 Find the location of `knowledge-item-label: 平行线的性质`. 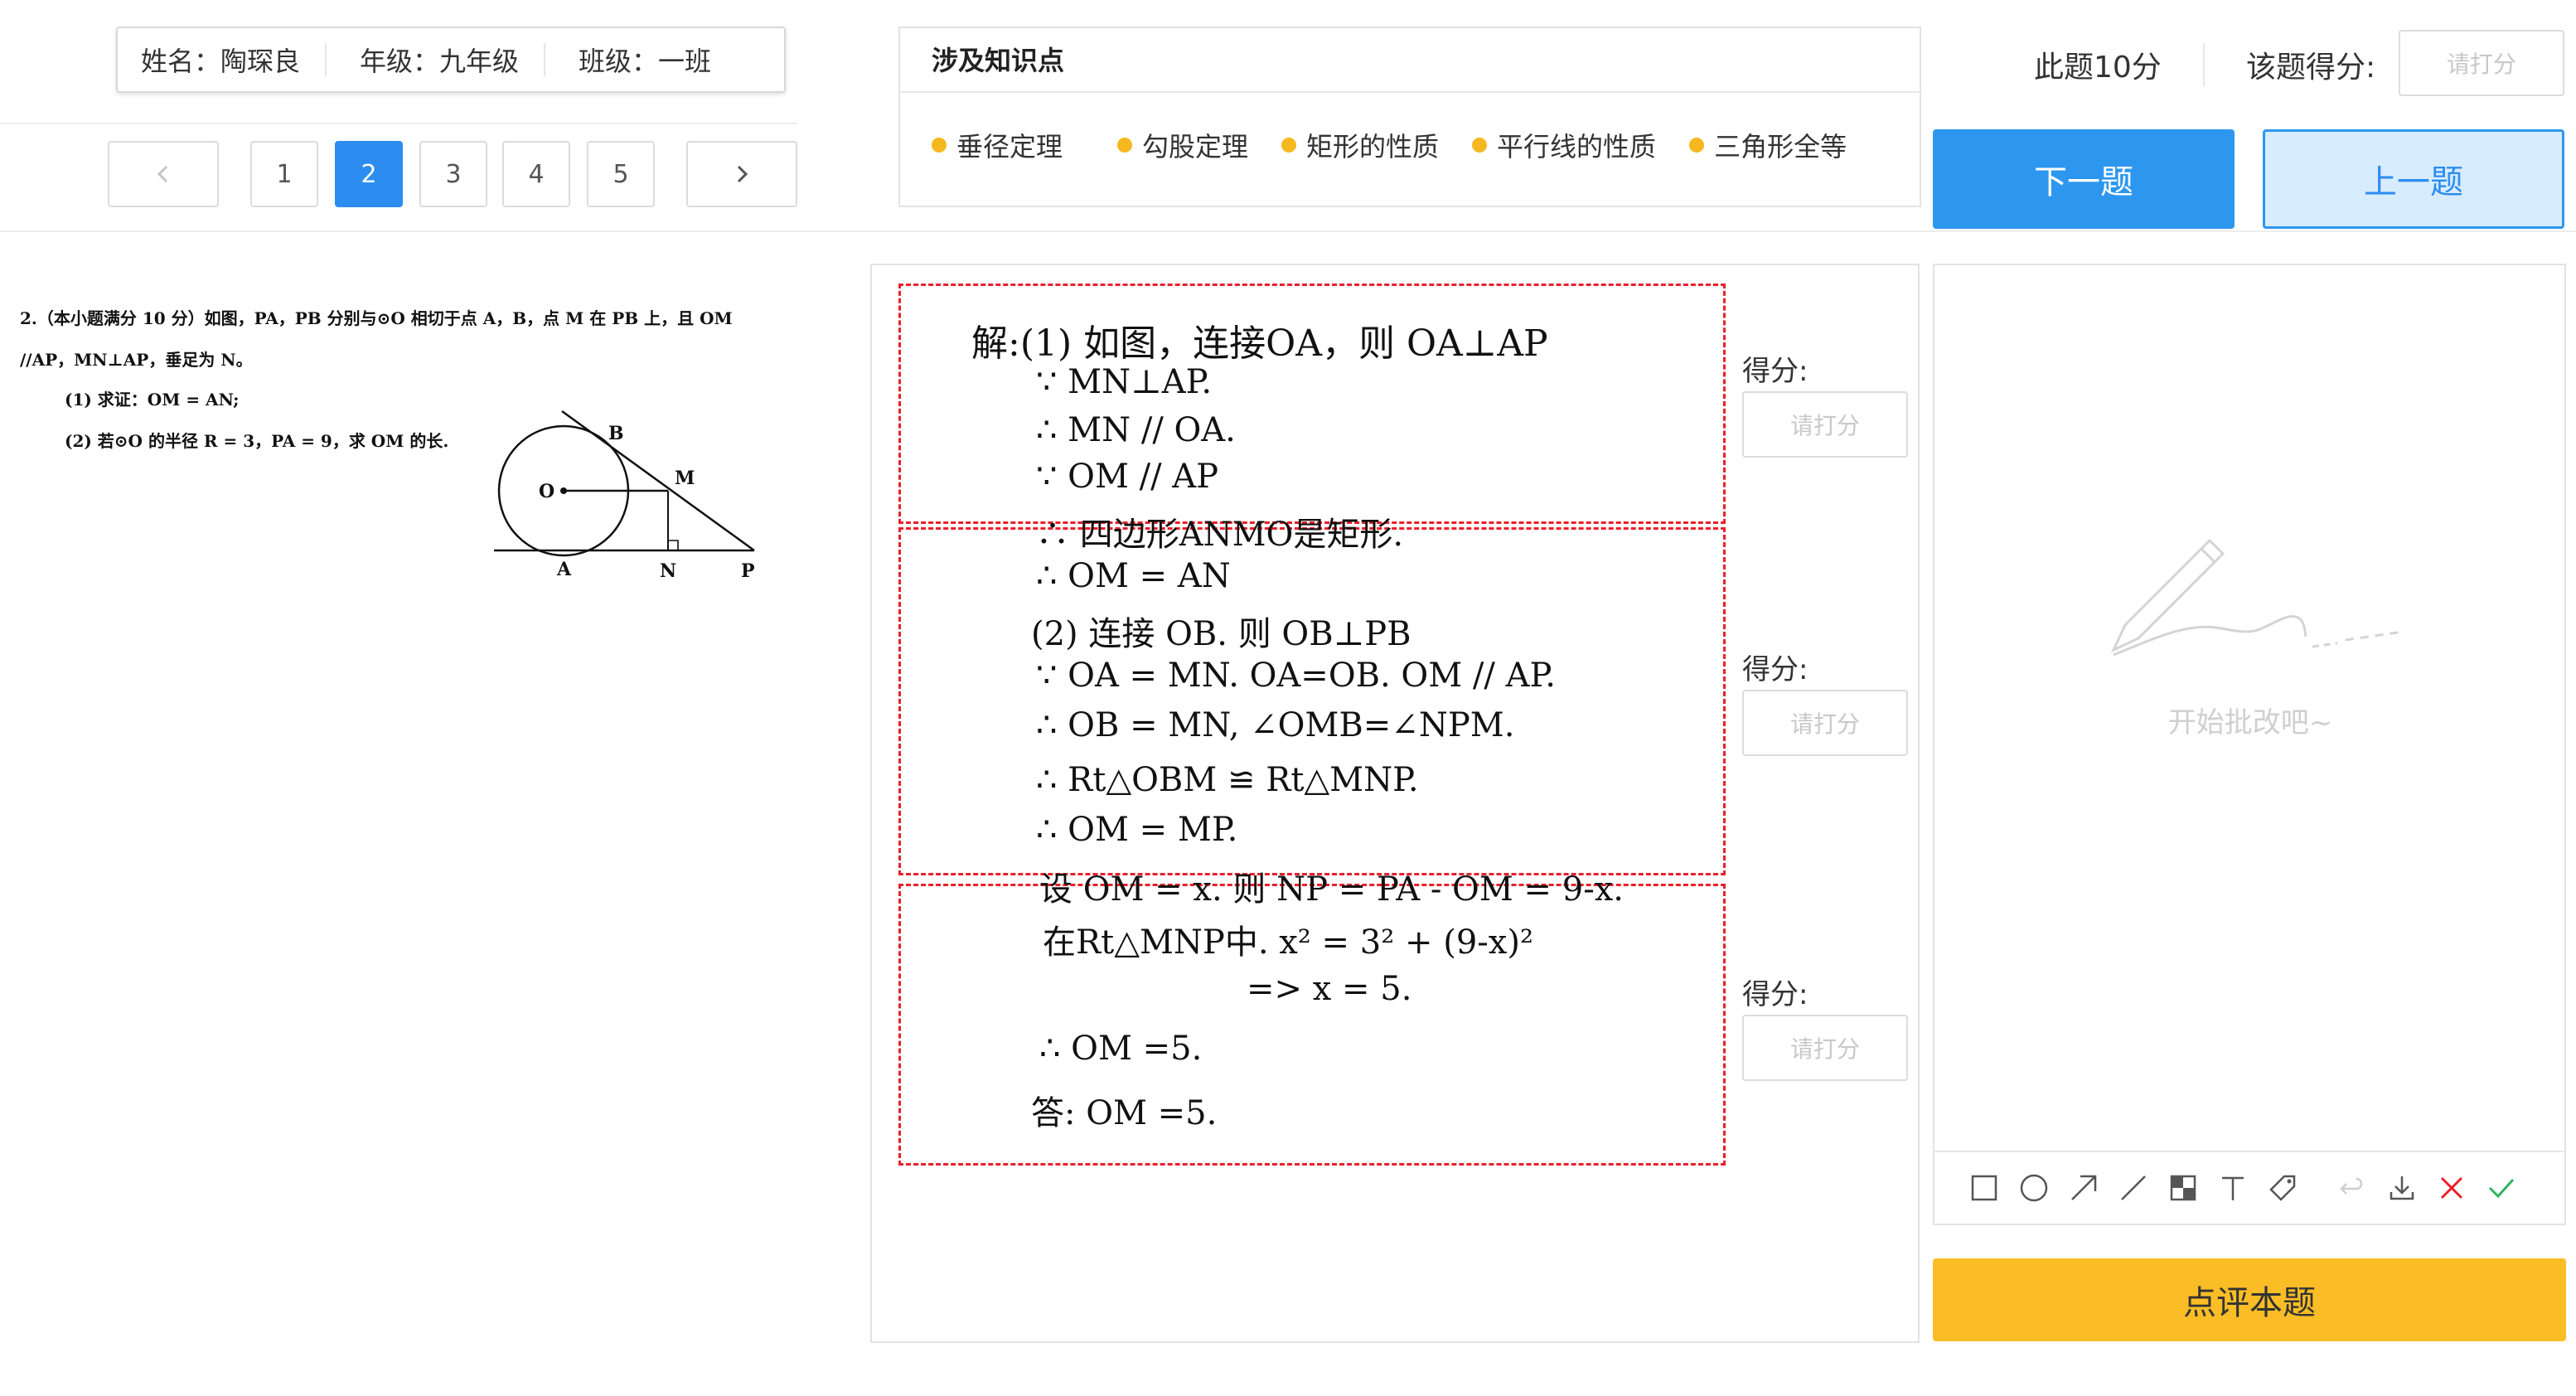

knowledge-item-label: 平行线的性质 is located at coordinates (1577, 146).